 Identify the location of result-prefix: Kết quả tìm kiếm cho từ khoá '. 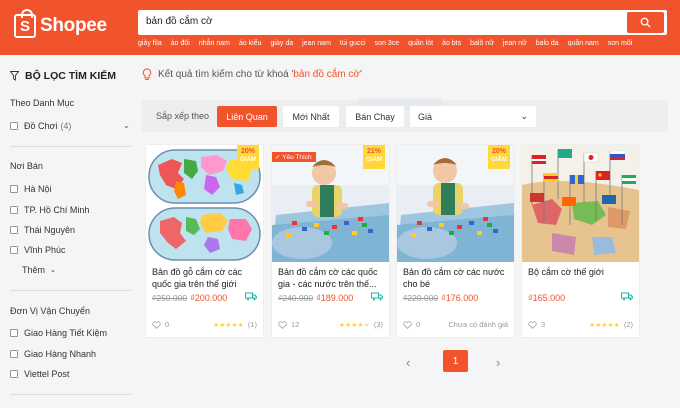
(226, 74).